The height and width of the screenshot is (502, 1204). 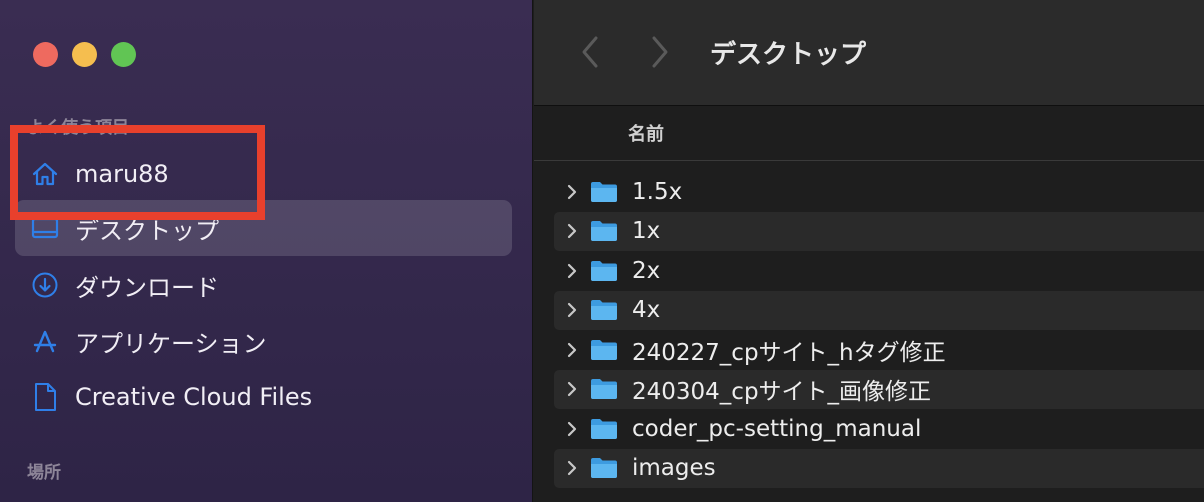 I want to click on sidebar-item-downloads: ダウンロード, so click(x=263, y=285).